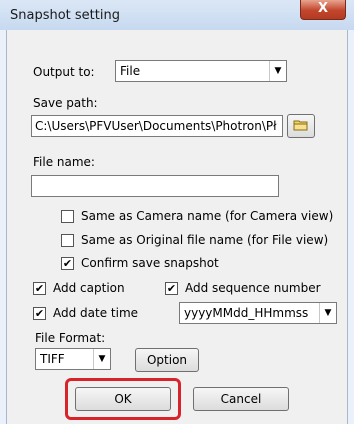  I want to click on save-path-field: C:\Users\PFVUser\Documents\Photron\Pł, so click(157, 126).